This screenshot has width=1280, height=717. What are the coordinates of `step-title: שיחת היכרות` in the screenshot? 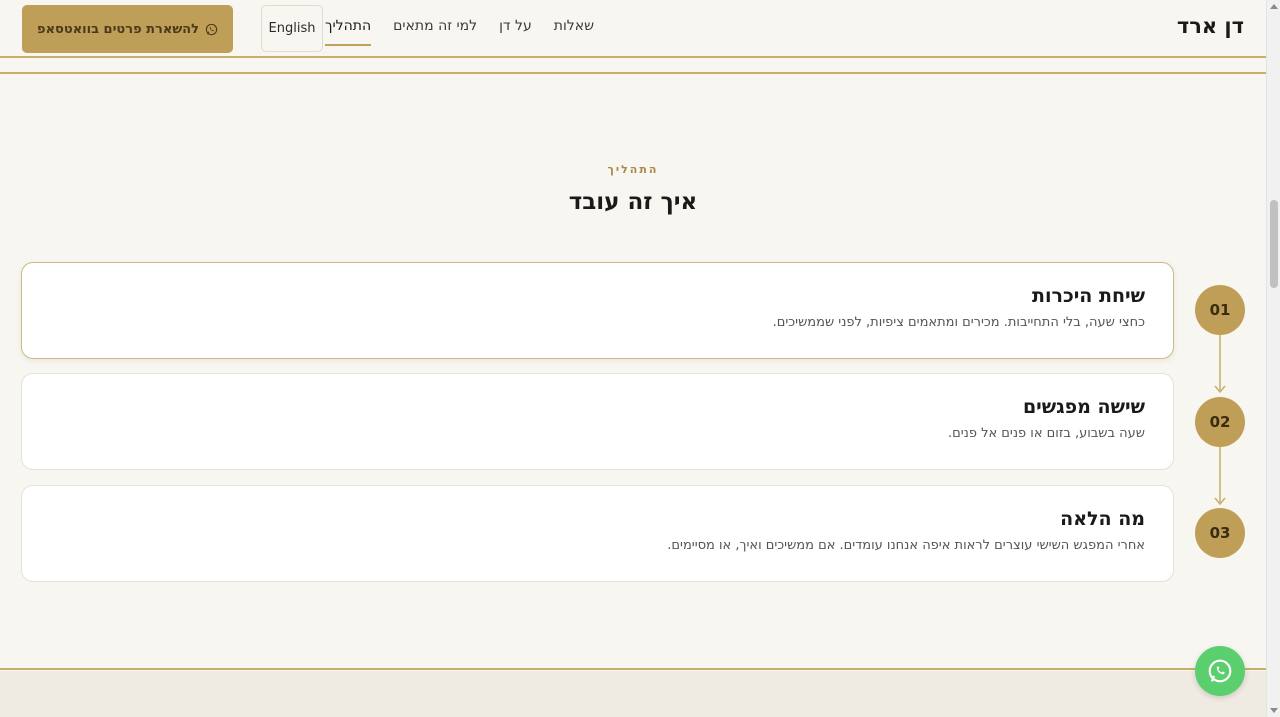 It's located at (1088, 296).